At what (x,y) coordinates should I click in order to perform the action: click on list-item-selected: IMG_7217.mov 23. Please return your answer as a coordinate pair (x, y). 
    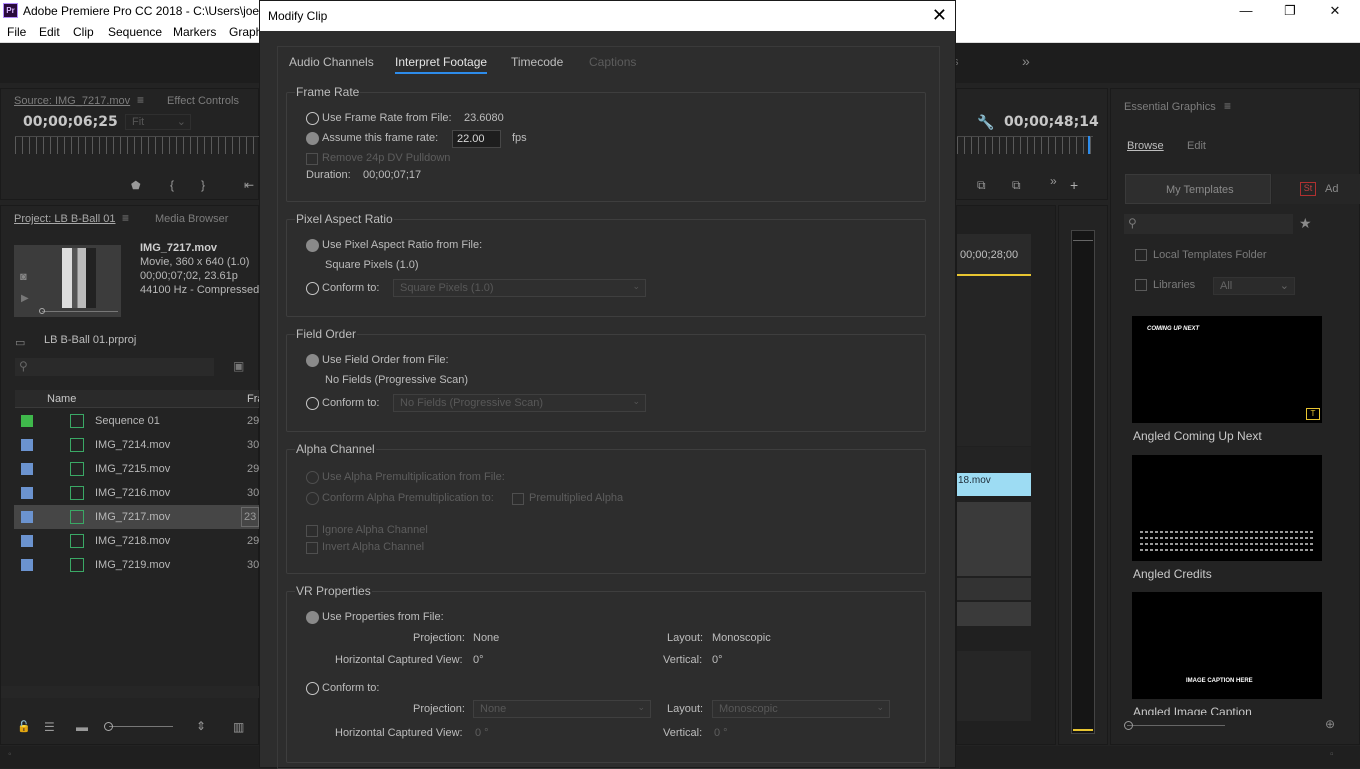
    Looking at the image, I should click on (137, 517).